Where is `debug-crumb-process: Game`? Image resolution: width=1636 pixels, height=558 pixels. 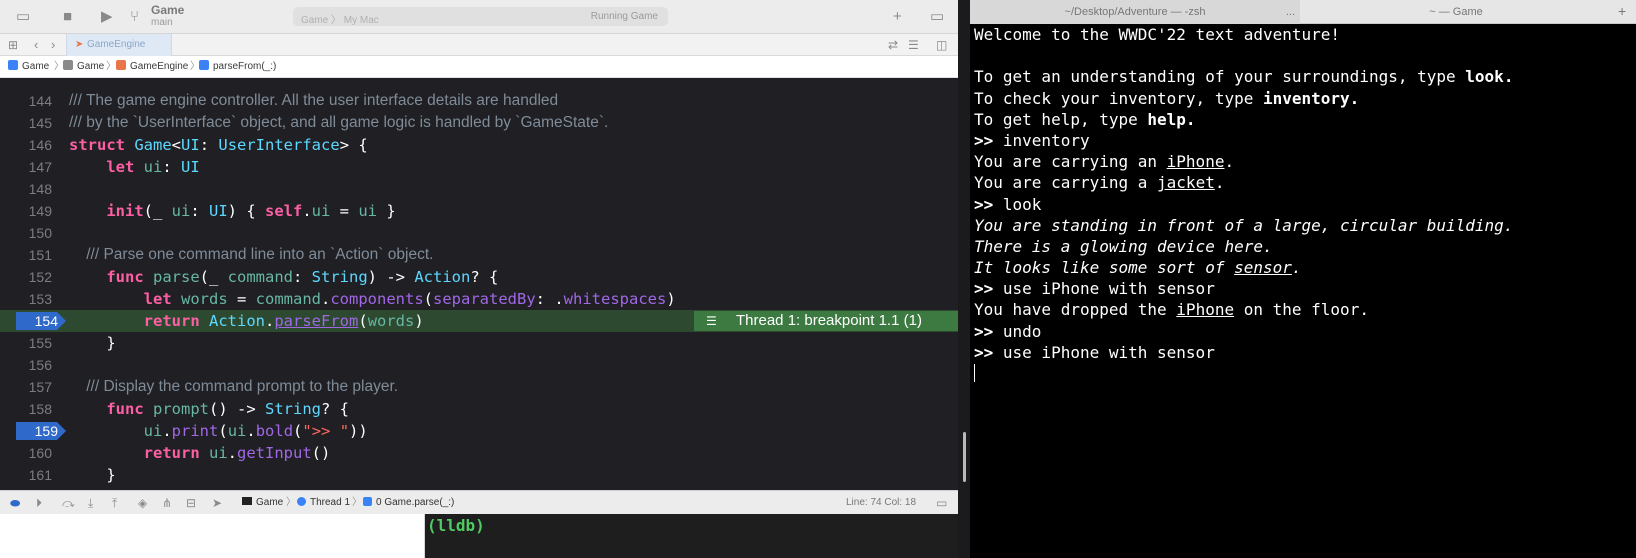
debug-crumb-process: Game is located at coordinates (262, 503).